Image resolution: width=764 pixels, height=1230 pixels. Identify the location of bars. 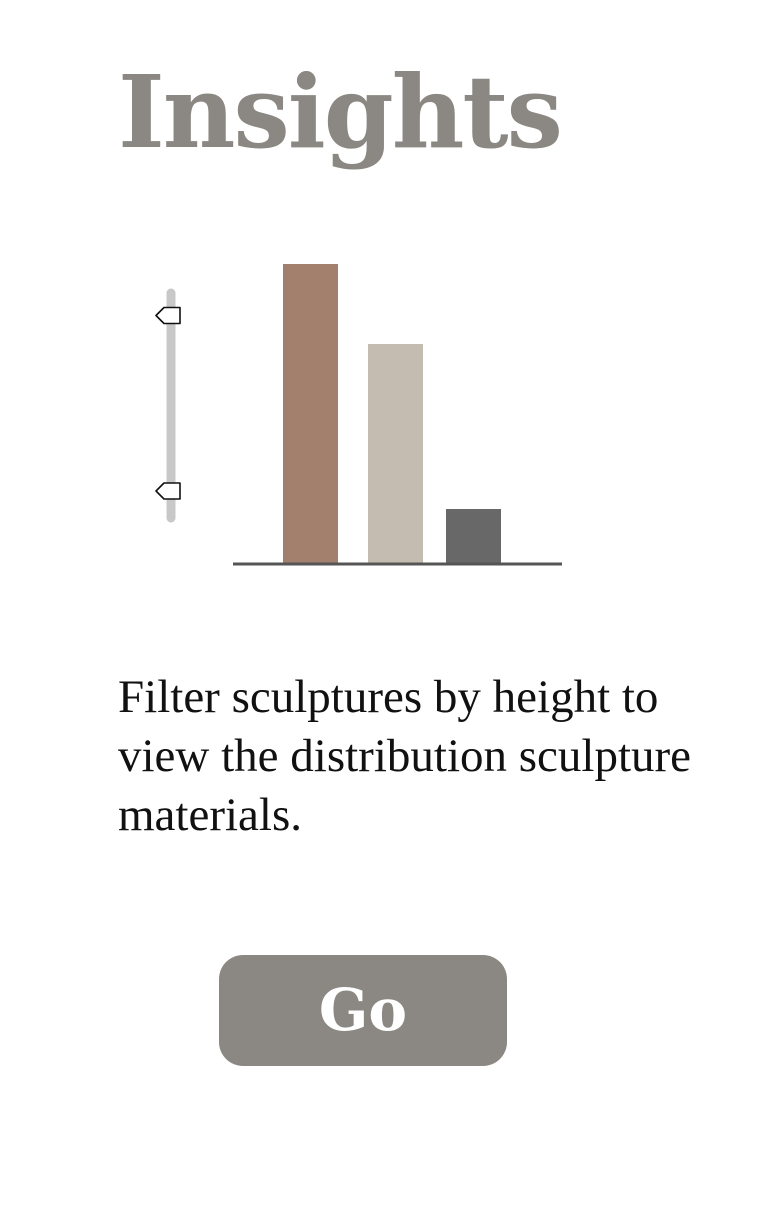
(392, 414).